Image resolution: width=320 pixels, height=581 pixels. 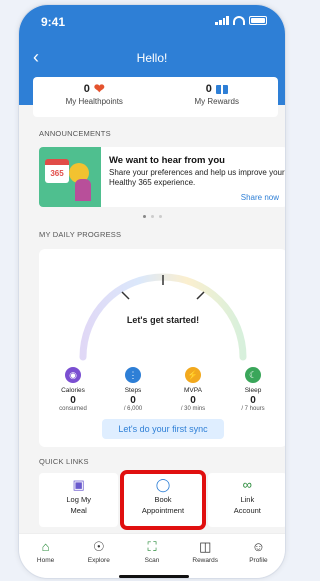 I want to click on profile-icon: ☺, so click(x=258, y=546).